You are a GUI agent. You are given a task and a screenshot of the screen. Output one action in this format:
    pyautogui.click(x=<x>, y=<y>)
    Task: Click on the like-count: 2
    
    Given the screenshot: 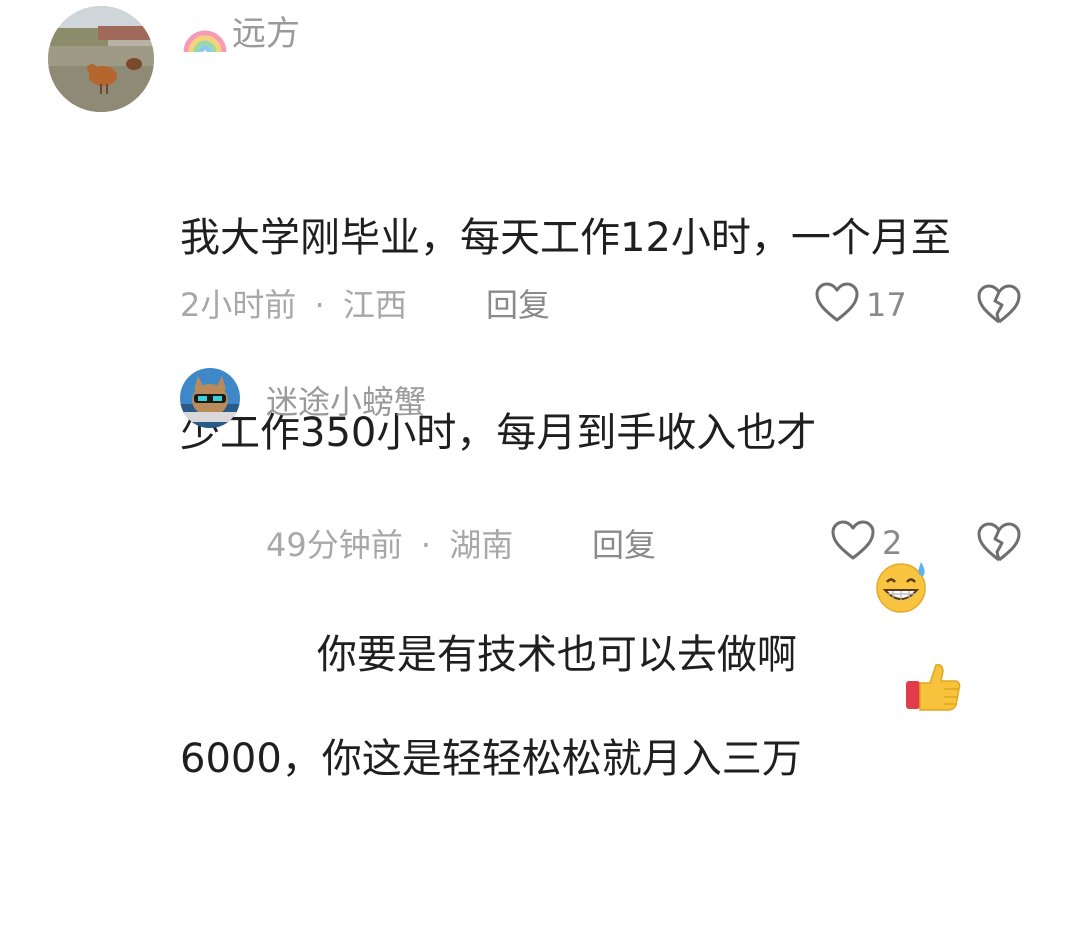 What is the action you would take?
    pyautogui.click(x=892, y=543)
    